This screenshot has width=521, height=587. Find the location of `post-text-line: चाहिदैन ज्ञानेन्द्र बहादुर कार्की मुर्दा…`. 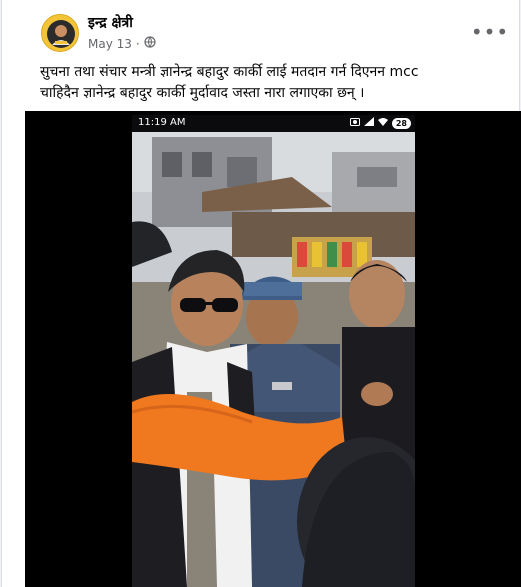

post-text-line: चाहिदैन ज्ञानेन्द्र बहादुर कार्की मुर्दा… is located at coordinates (202, 93).